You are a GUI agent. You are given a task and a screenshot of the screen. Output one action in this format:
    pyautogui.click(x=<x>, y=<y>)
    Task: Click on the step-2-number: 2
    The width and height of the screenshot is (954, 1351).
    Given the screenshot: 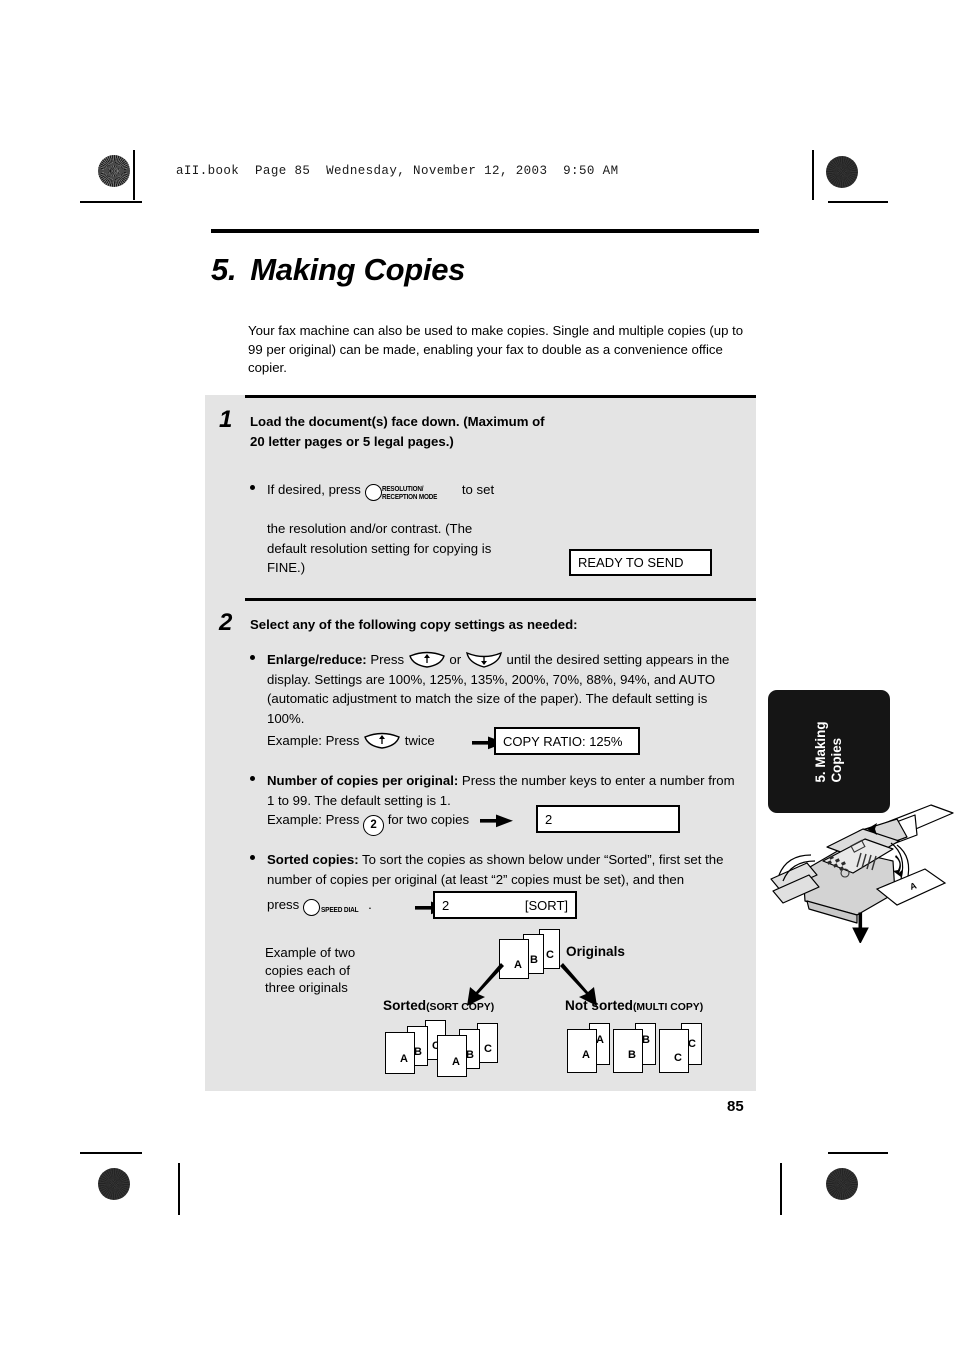 What is the action you would take?
    pyautogui.click(x=226, y=622)
    